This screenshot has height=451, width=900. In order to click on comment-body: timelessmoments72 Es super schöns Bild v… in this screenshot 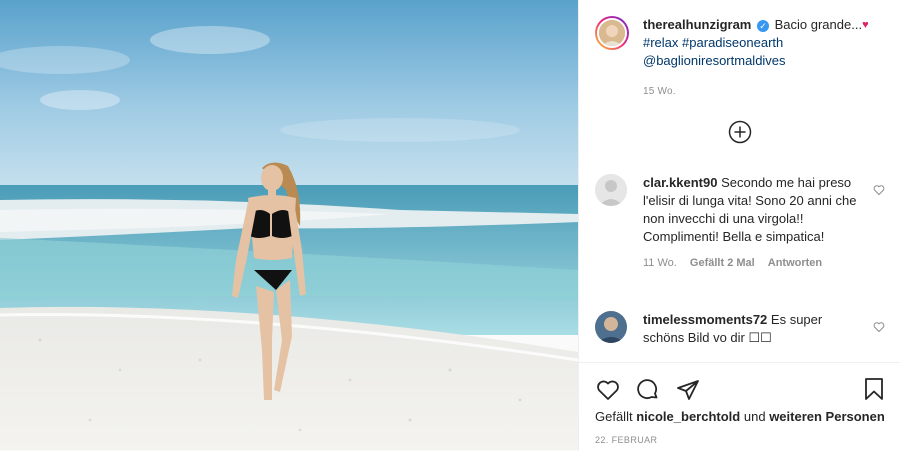, I will do `click(753, 329)`.